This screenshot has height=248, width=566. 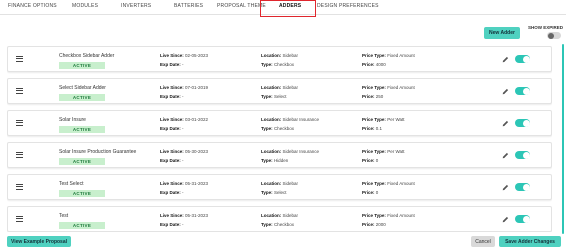 What do you see at coordinates (374, 224) in the screenshot?
I see `price: Price: 2000` at bounding box center [374, 224].